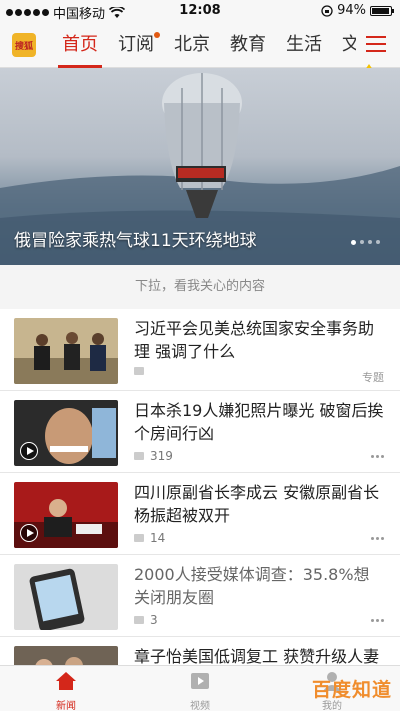 The image size is (400, 711). I want to click on battery-percent: 94%, so click(351, 10).